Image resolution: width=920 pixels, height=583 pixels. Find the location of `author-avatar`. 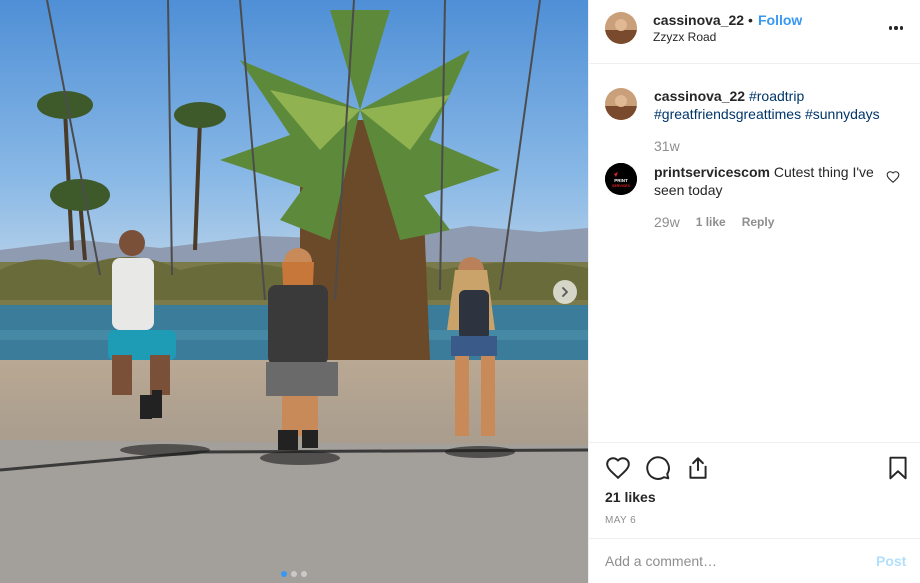

author-avatar is located at coordinates (621, 28).